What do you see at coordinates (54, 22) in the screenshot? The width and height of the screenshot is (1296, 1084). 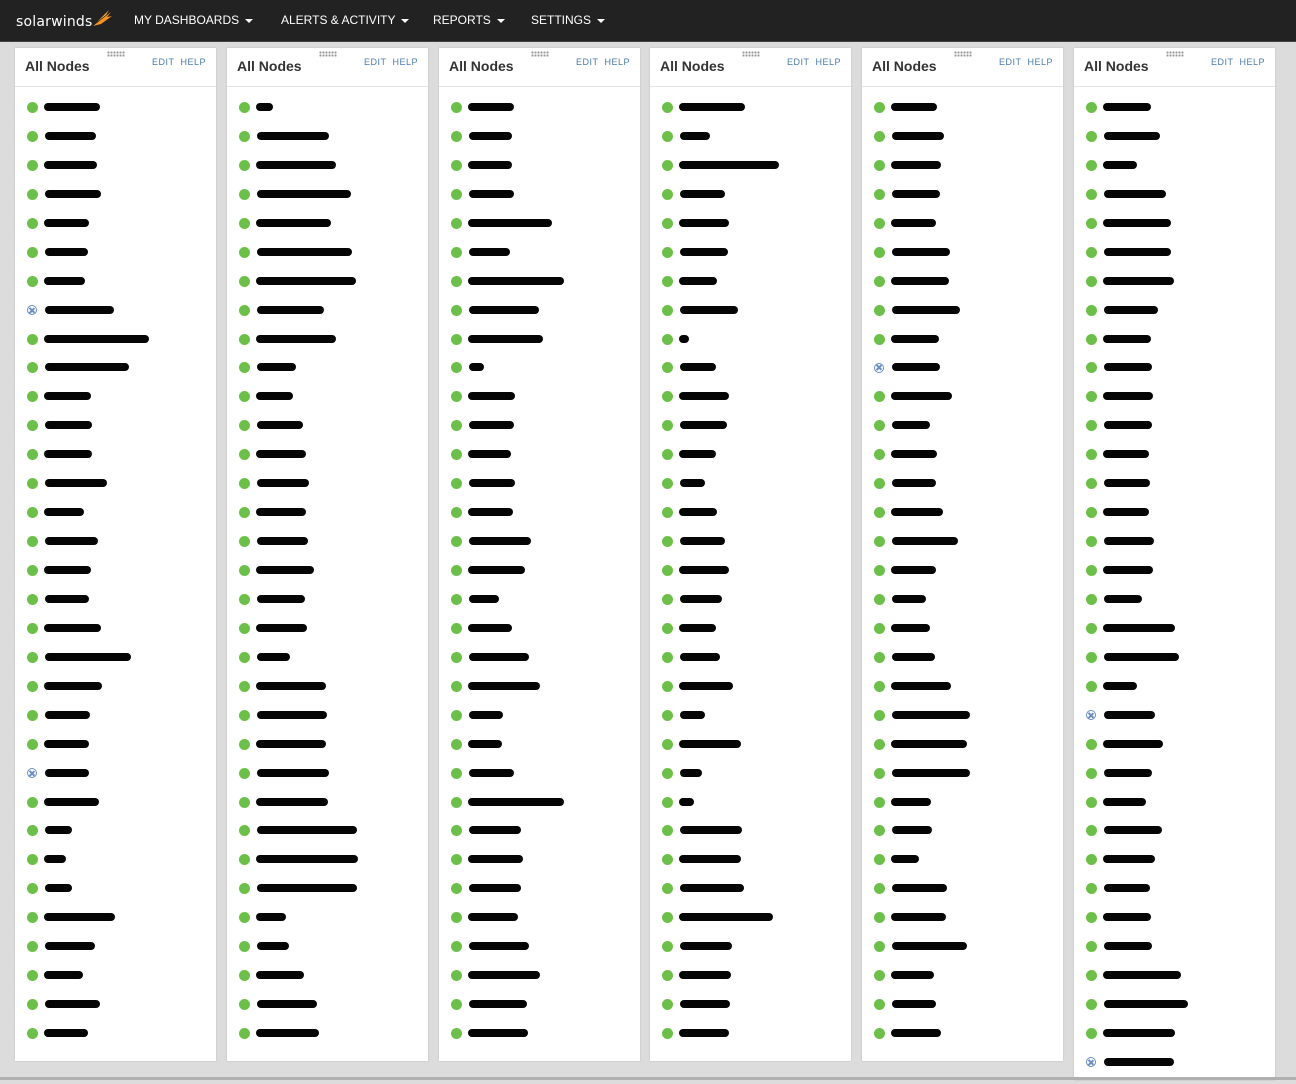 I see `solarwinds-logo: solarwinds` at bounding box center [54, 22].